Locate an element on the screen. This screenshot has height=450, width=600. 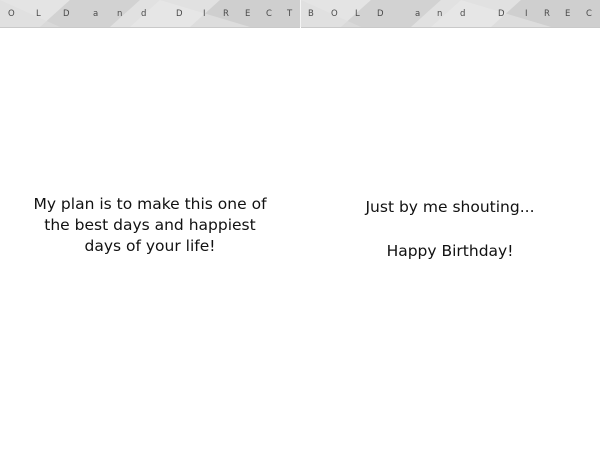
message-line: days of your life! is located at coordinates (150, 246).